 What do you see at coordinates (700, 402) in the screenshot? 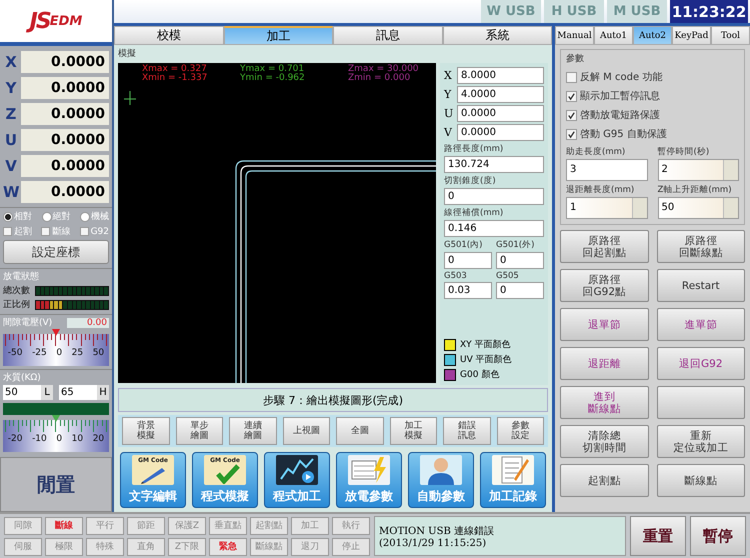
I see `blank-button` at bounding box center [700, 402].